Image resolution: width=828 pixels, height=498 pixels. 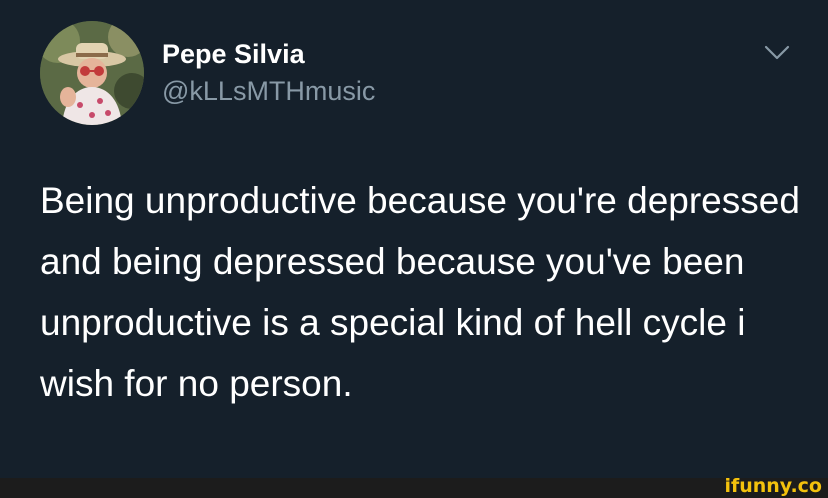 What do you see at coordinates (777, 53) in the screenshot?
I see `chevron-down-icon` at bounding box center [777, 53].